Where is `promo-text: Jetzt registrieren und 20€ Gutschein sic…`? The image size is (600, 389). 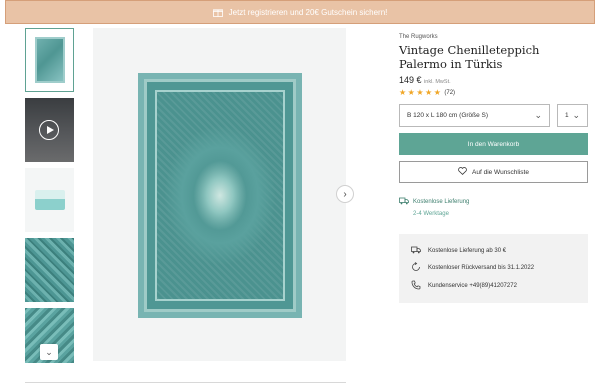 promo-text: Jetzt registrieren und 20€ Gutschein sic… is located at coordinates (308, 12).